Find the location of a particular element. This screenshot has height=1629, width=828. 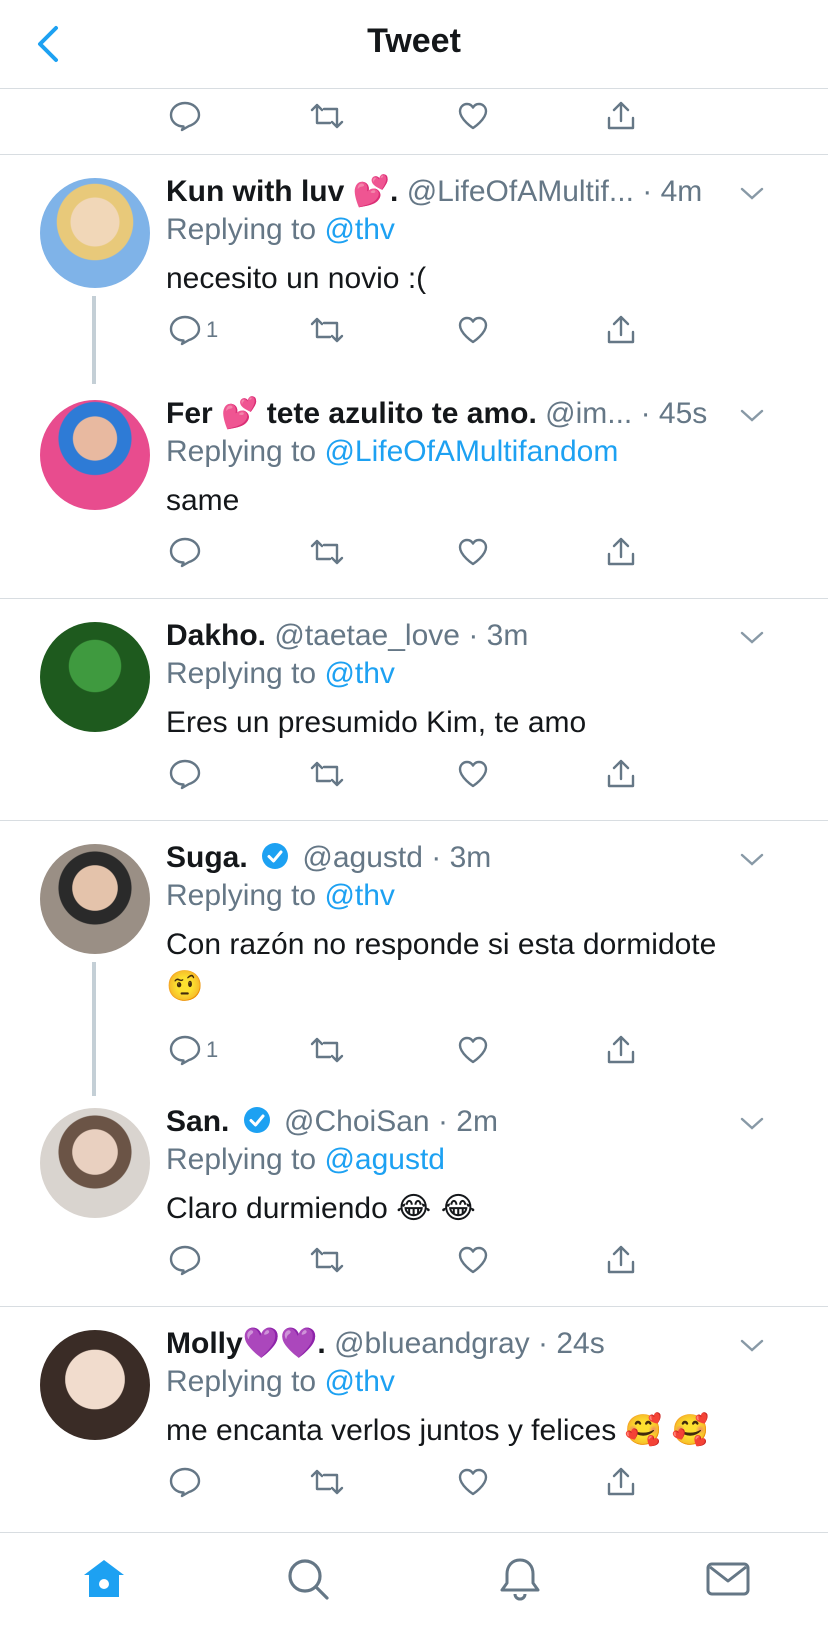

timestamp: · 2m is located at coordinates (467, 1121).